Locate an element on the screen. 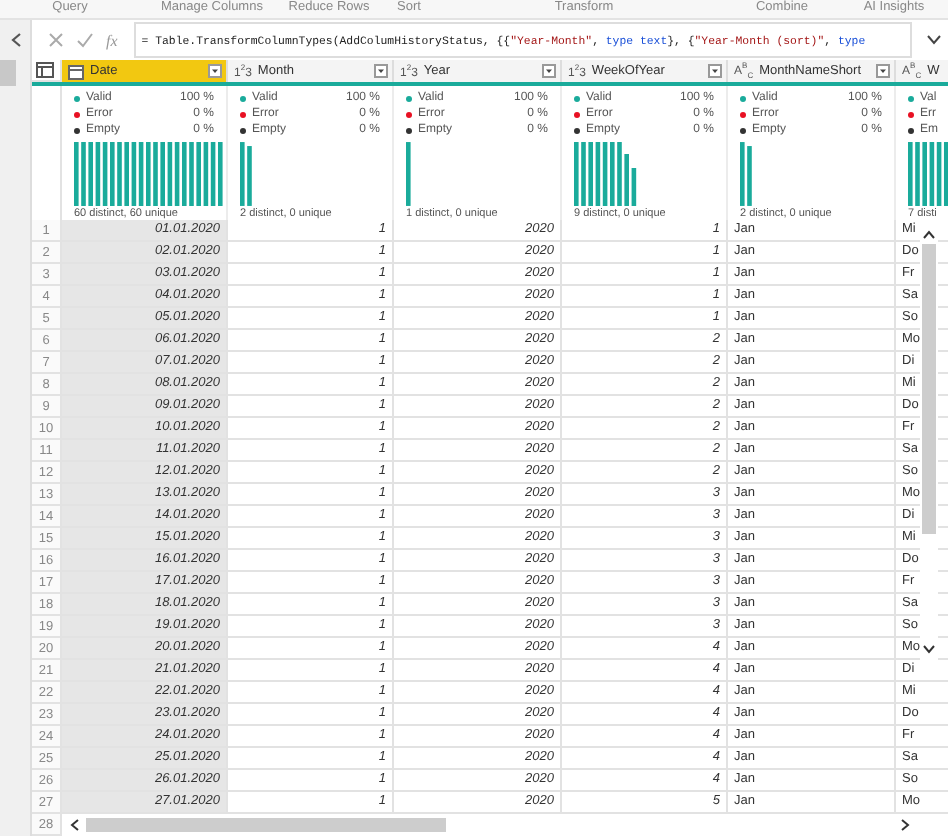 The height and width of the screenshot is (836, 948). scroll-up-icon is located at coordinates (929, 235).